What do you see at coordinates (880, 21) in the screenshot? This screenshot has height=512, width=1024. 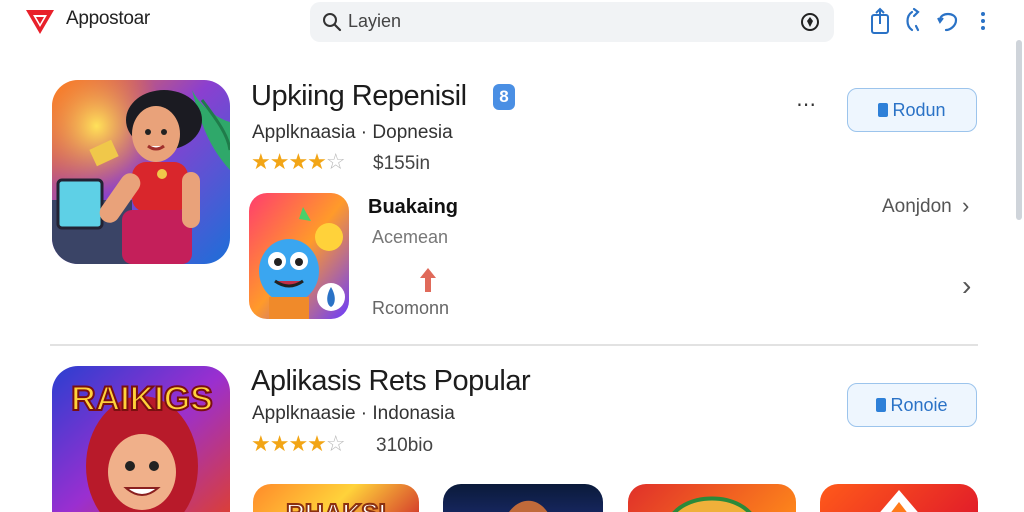 I see `share-icon` at bounding box center [880, 21].